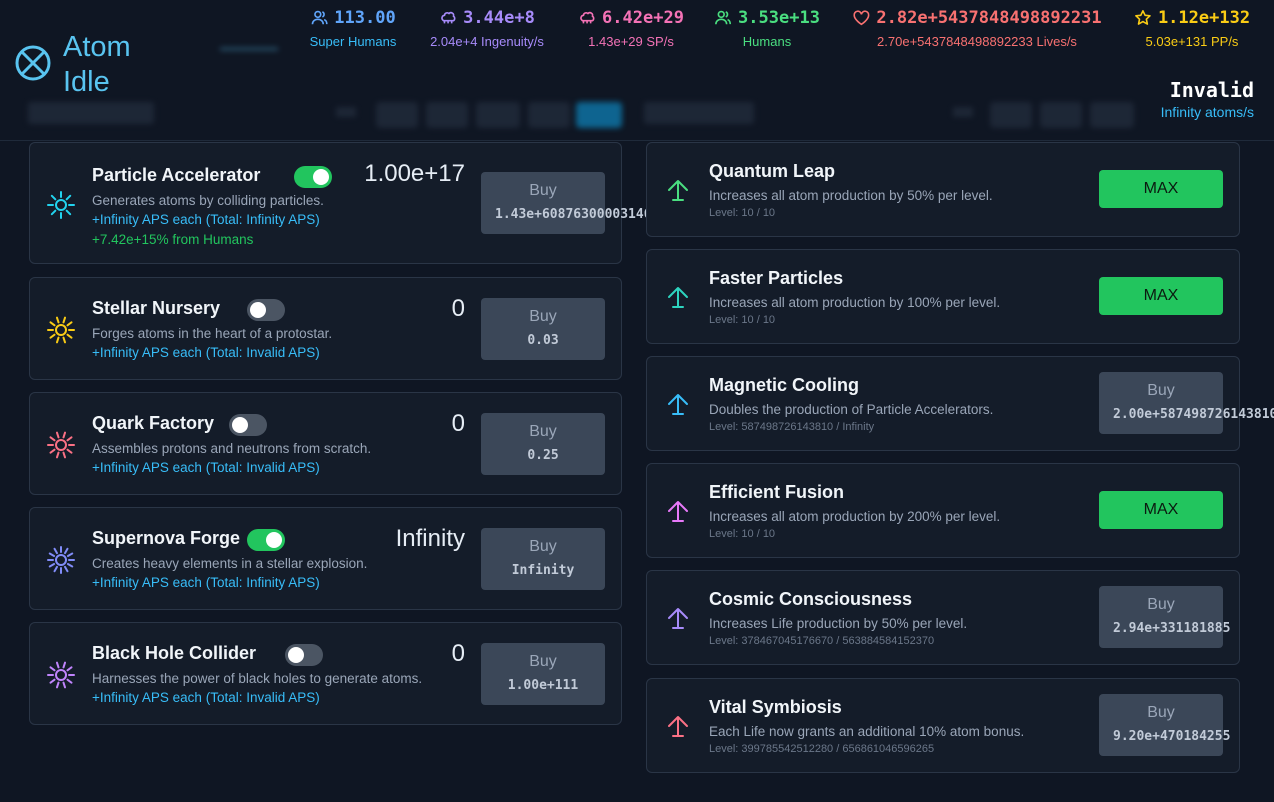 The height and width of the screenshot is (802, 1274). Describe the element at coordinates (353, 41) in the screenshot. I see `stat-label: Super Humans` at that location.